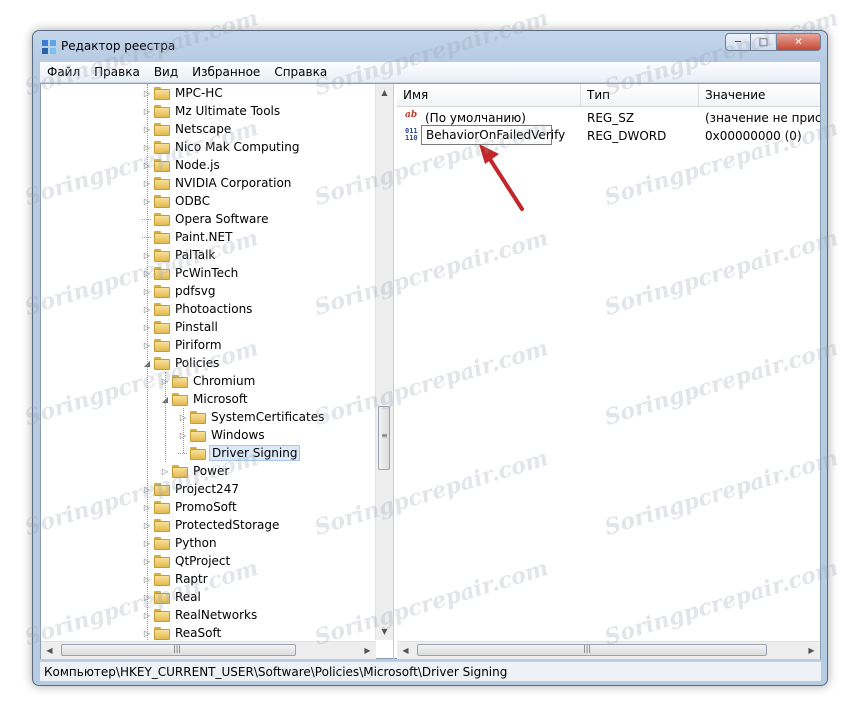 The image size is (860, 720). What do you see at coordinates (233, 183) in the screenshot?
I see `tree-item-label: NVIDIA Corporation` at bounding box center [233, 183].